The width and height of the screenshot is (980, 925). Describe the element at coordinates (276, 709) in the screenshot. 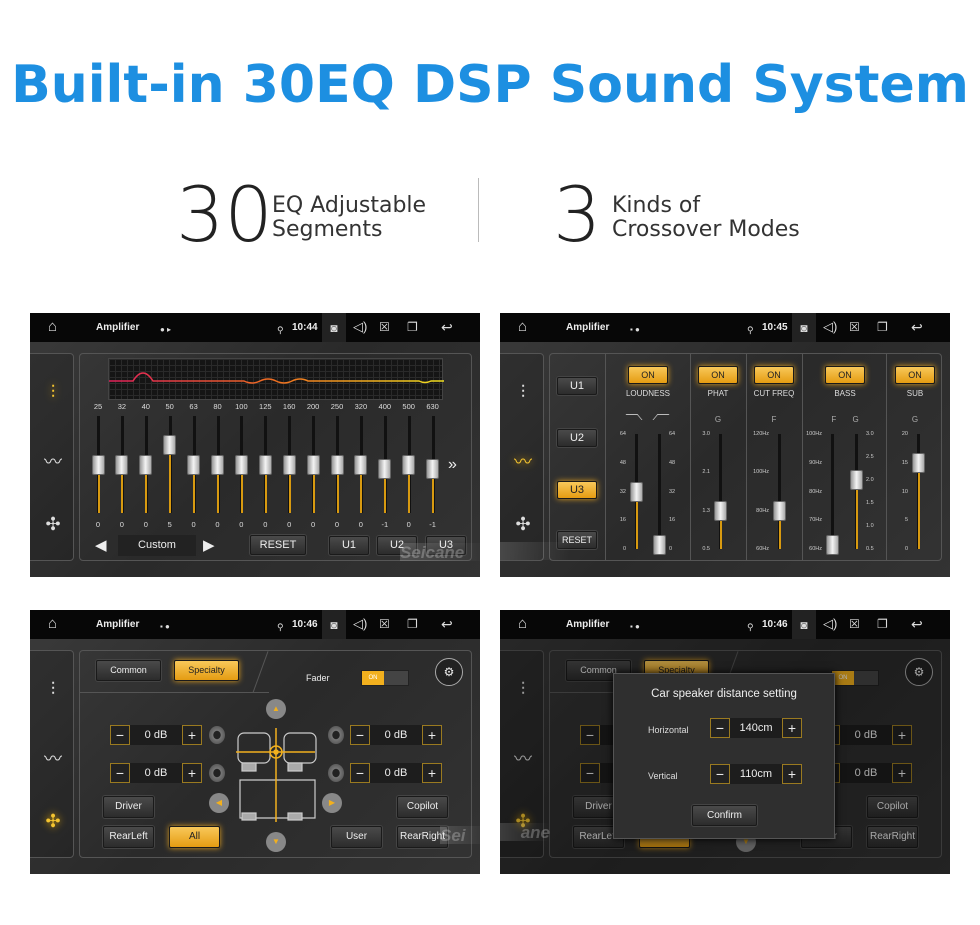

I see `up-arrow-button: ▲` at that location.